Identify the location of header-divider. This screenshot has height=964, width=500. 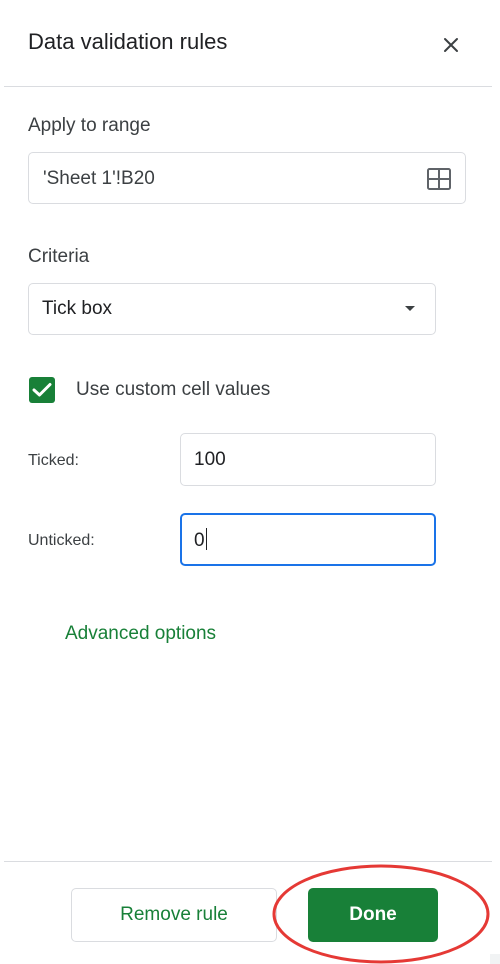
(248, 86).